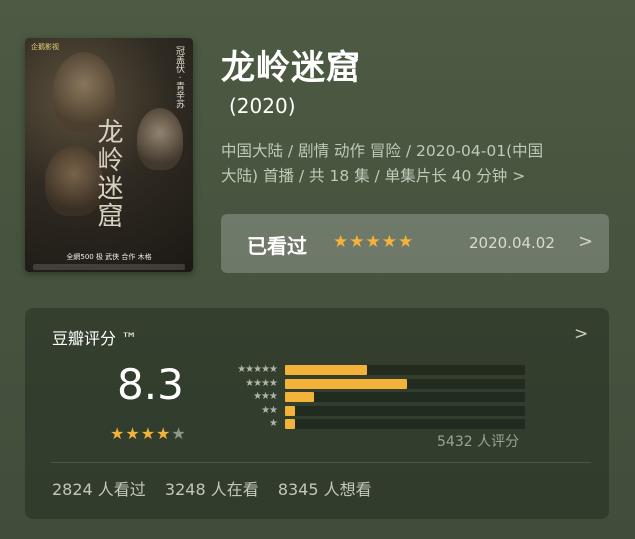 The width and height of the screenshot is (635, 539). I want to click on watched-count: 2824 人看过, so click(99, 489).